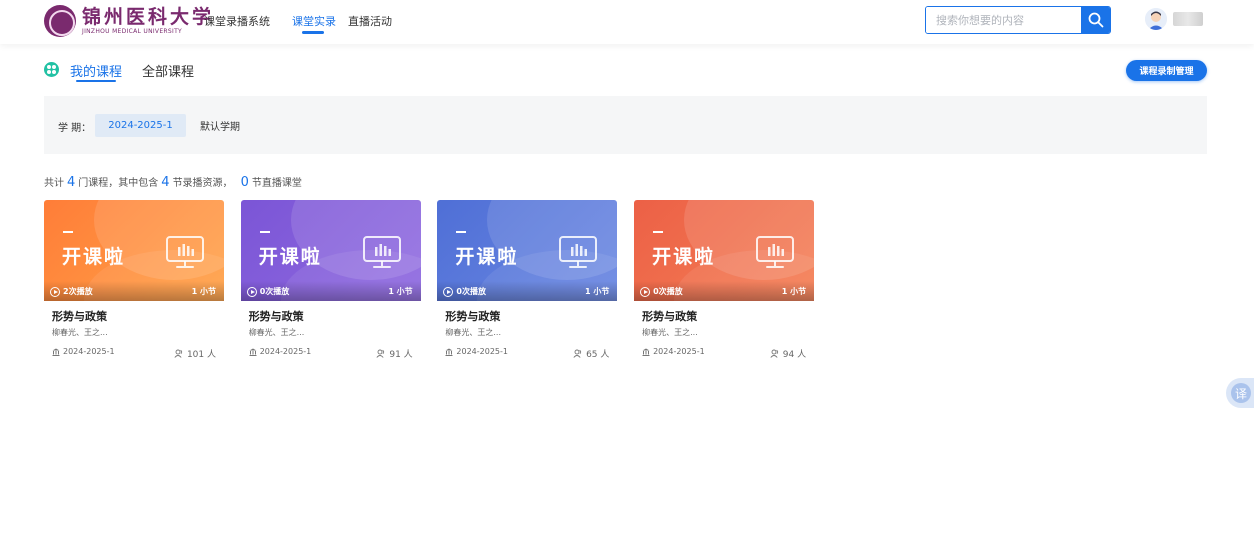 The width and height of the screenshot is (1254, 549). What do you see at coordinates (314, 21) in the screenshot?
I see `nav-classroom-record: 课堂实录` at bounding box center [314, 21].